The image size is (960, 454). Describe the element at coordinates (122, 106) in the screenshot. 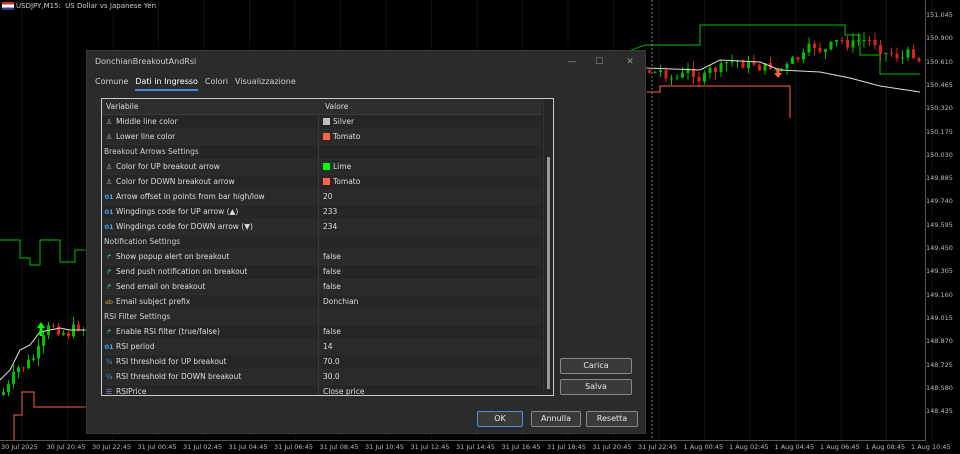

I see `column-variable: Variabile` at that location.